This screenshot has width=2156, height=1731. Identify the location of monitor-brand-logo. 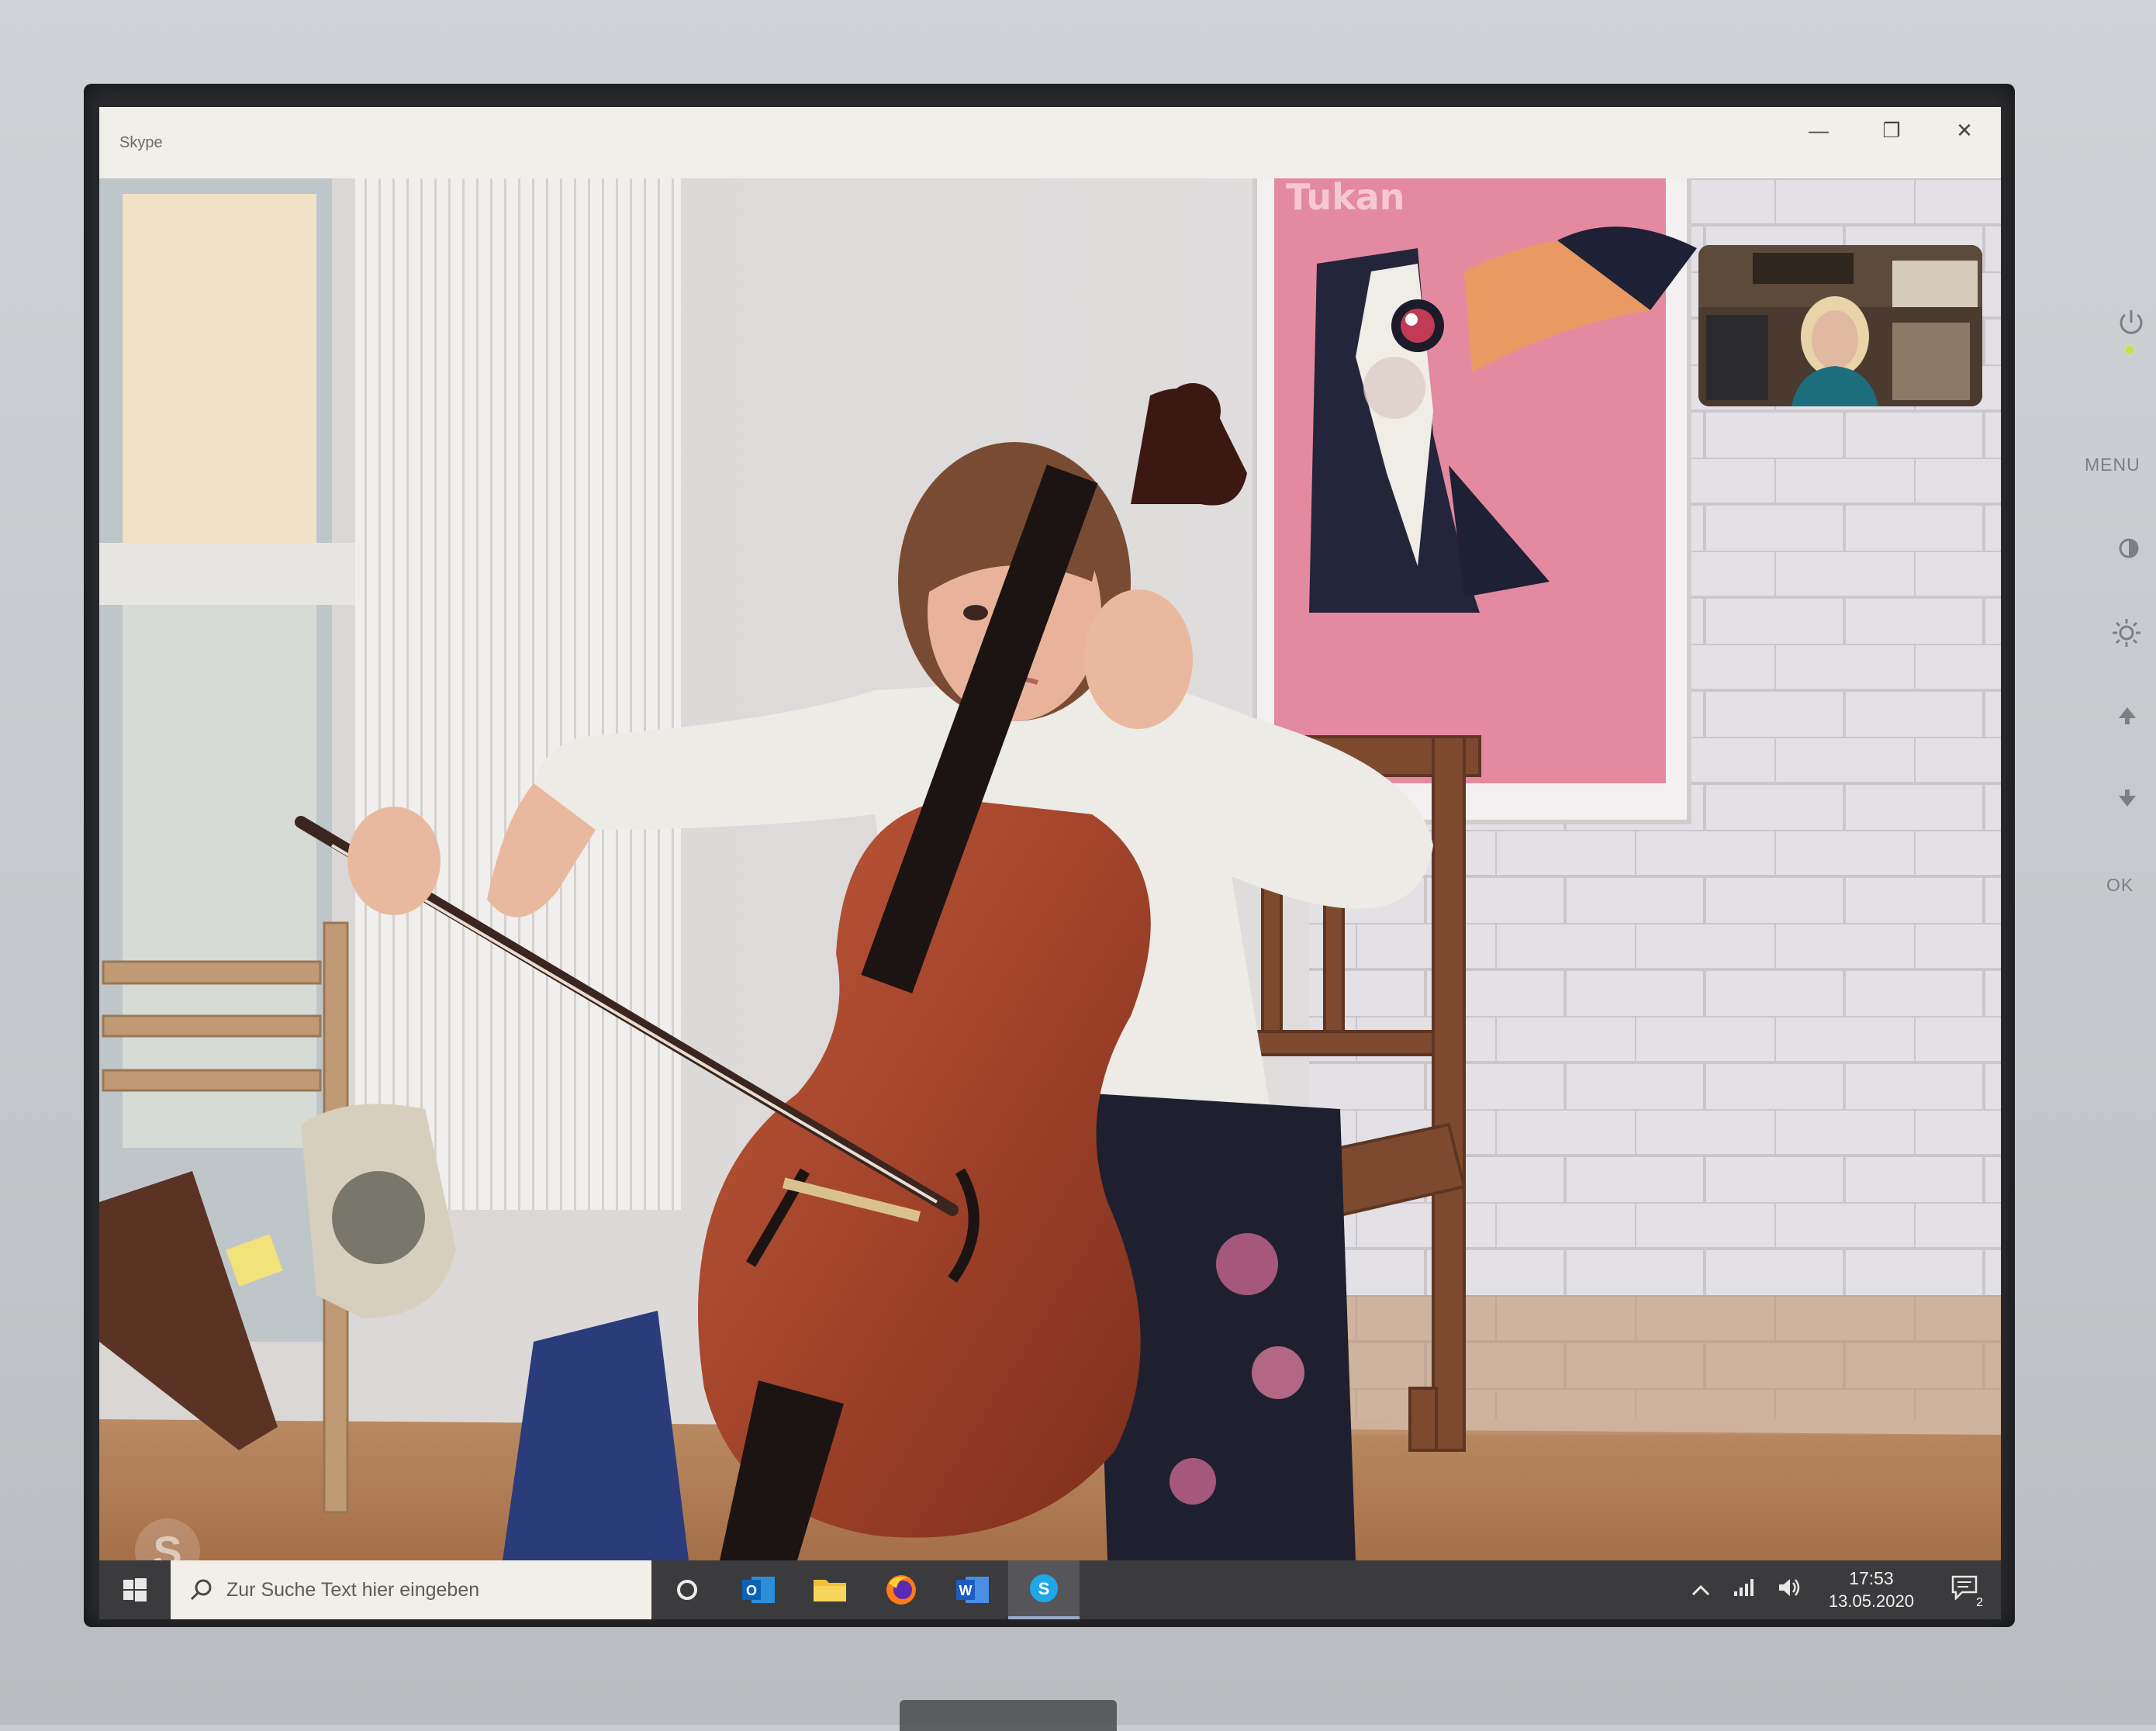
(1008, 1715).